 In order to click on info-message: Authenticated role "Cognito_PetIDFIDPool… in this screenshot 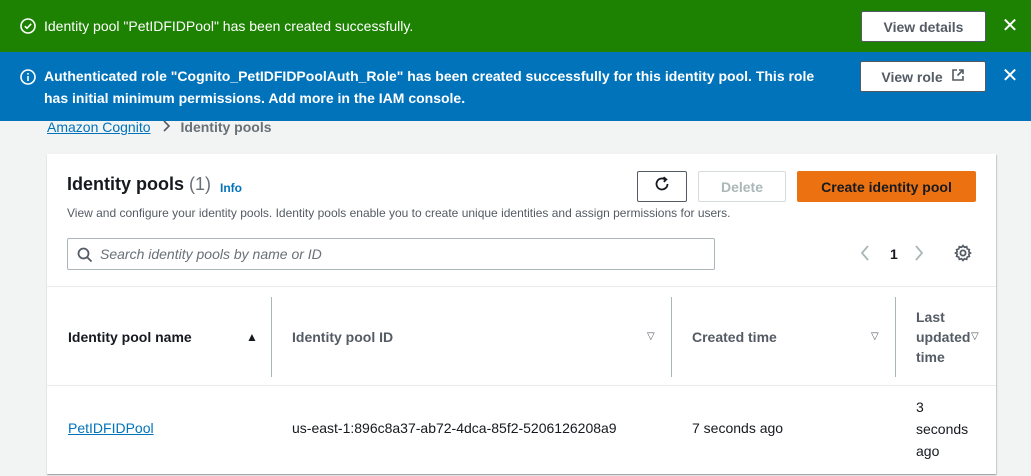, I will do `click(429, 87)`.